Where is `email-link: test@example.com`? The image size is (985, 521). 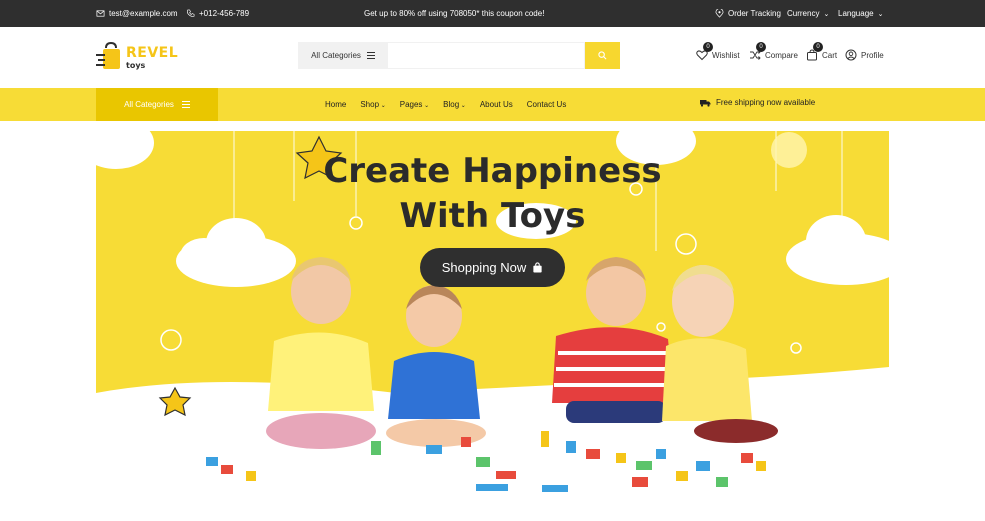
email-link: test@example.com is located at coordinates (137, 13).